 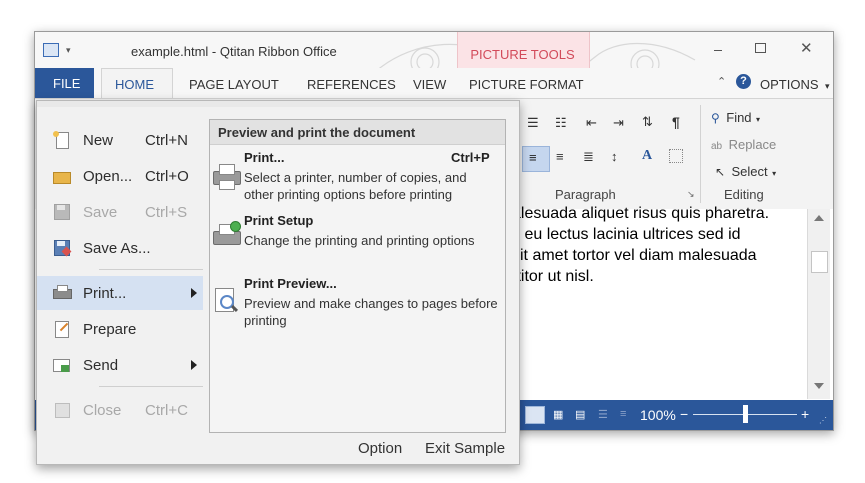 What do you see at coordinates (536, 159) in the screenshot?
I see `align-center-button: ≡` at bounding box center [536, 159].